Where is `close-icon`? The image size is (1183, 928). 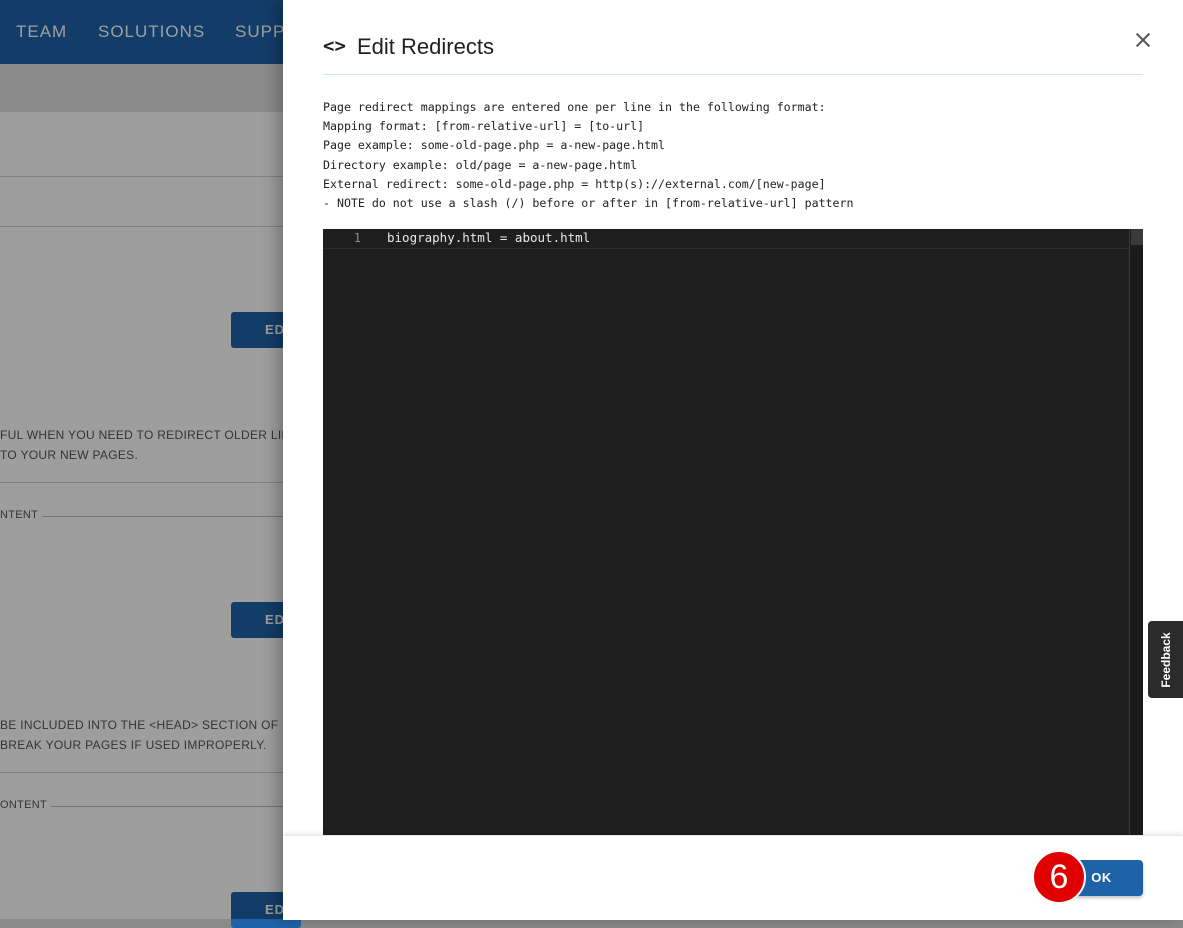
close-icon is located at coordinates (1143, 40).